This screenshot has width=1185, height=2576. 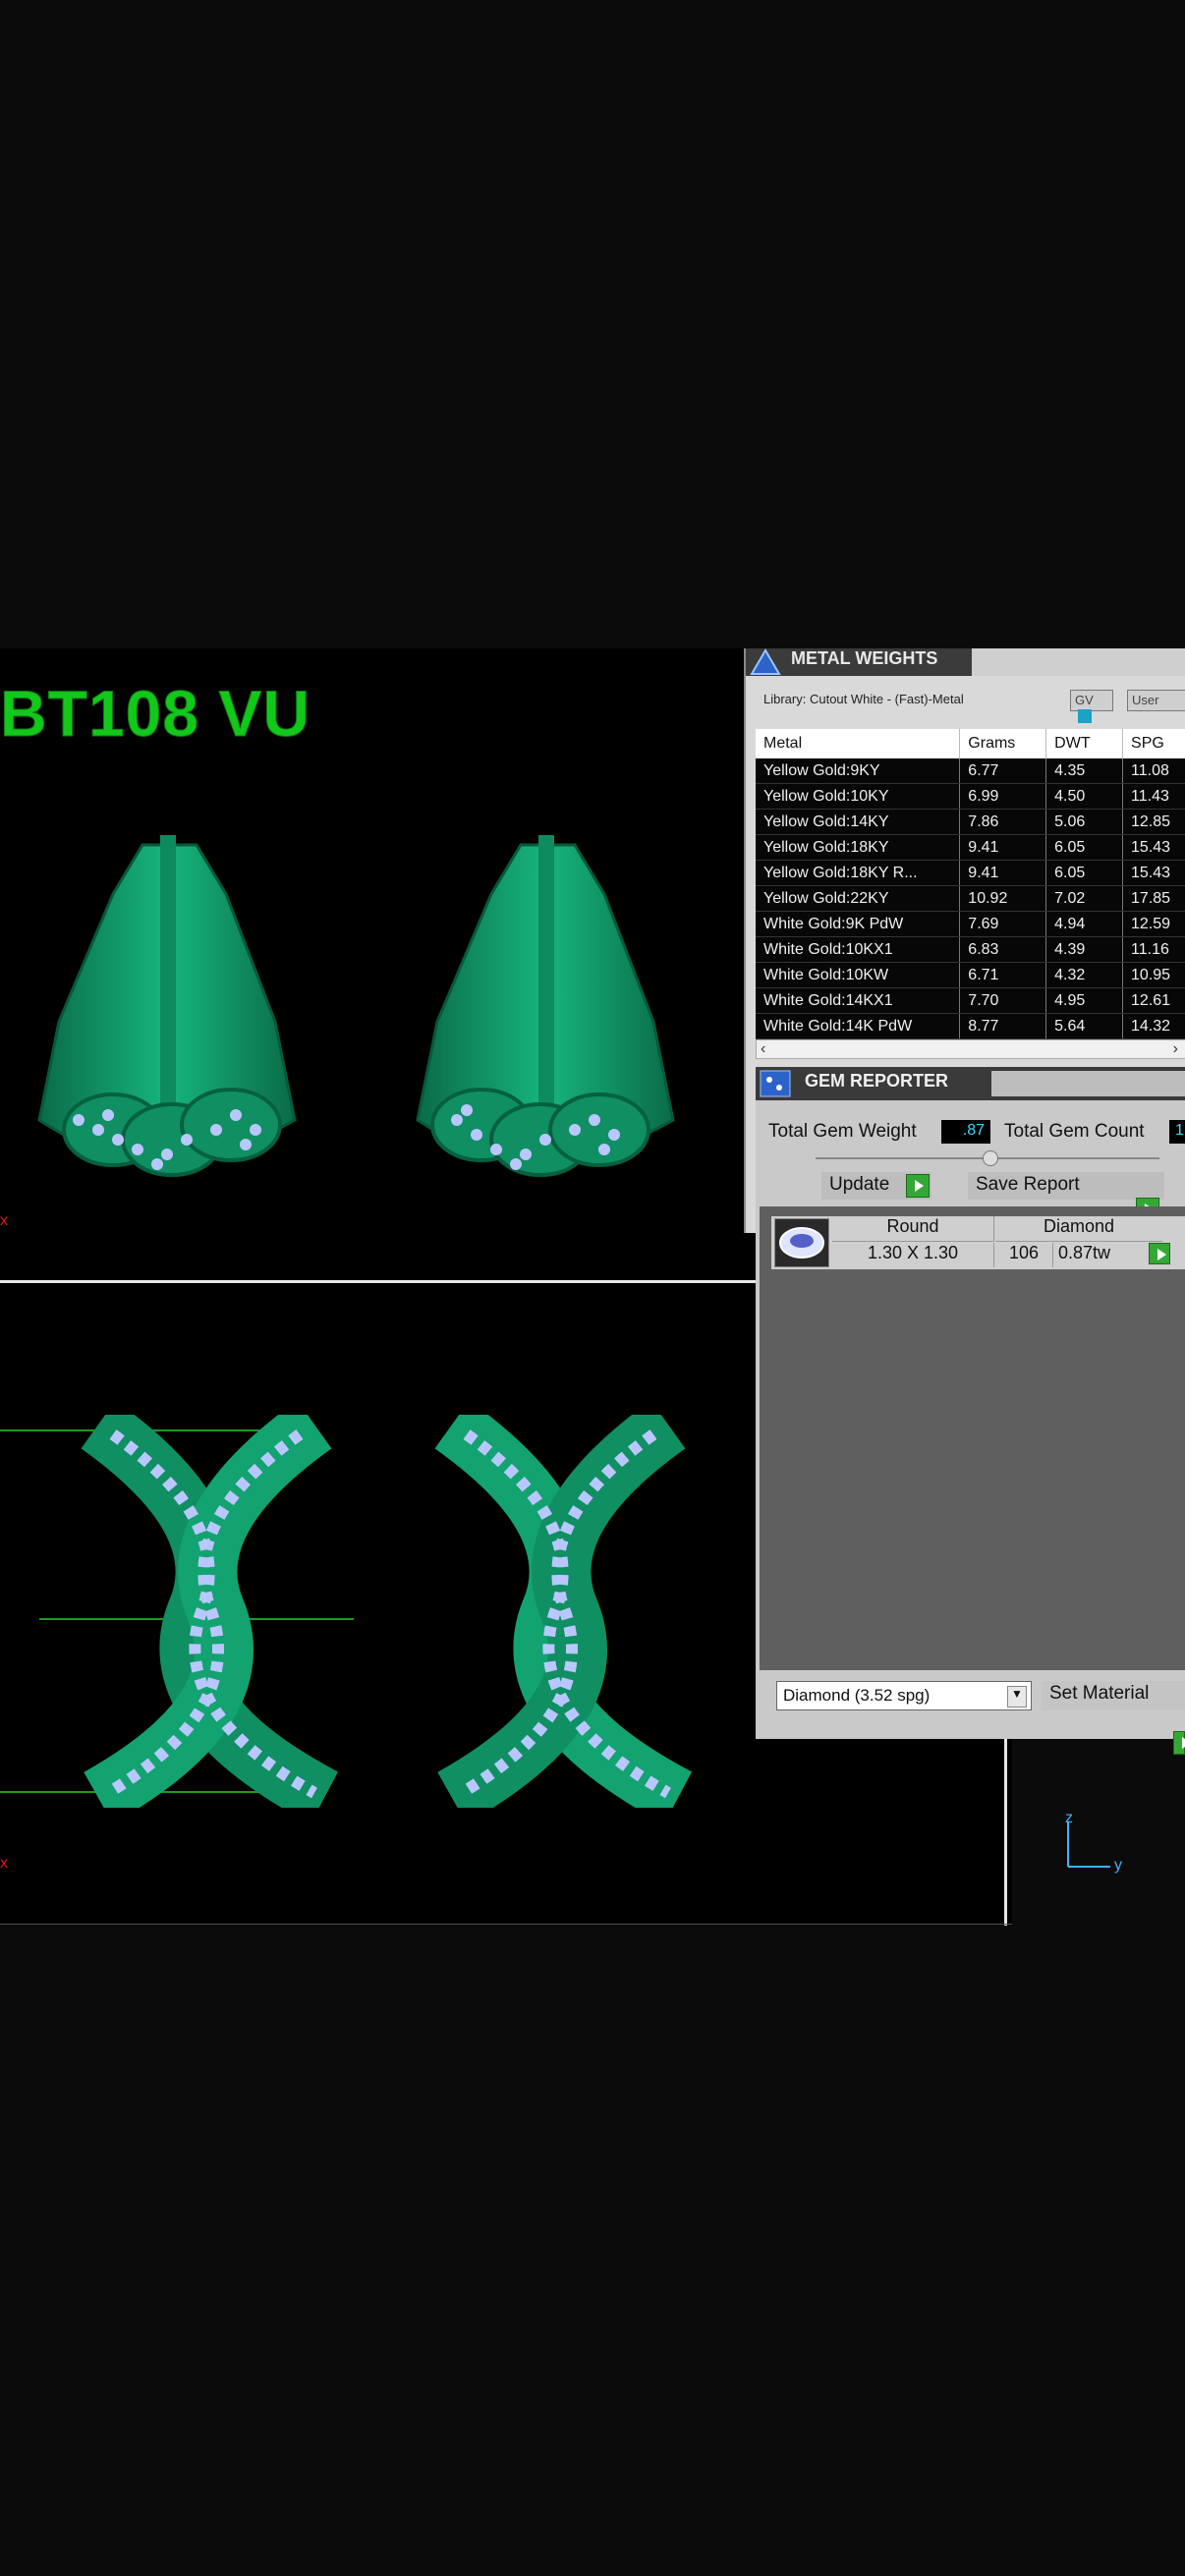 I want to click on gem-list-area, so click(x=973, y=1438).